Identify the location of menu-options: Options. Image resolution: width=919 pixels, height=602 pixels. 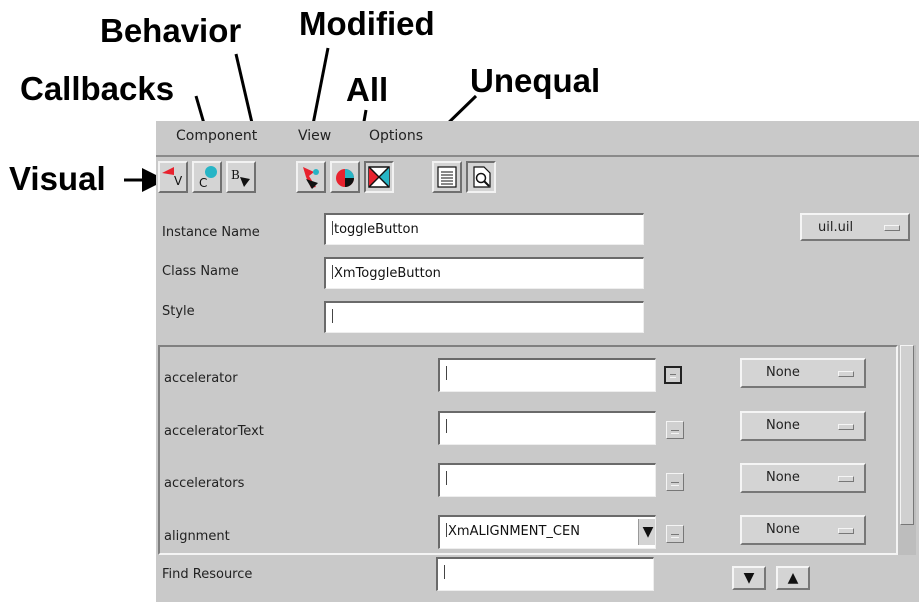
(396, 136).